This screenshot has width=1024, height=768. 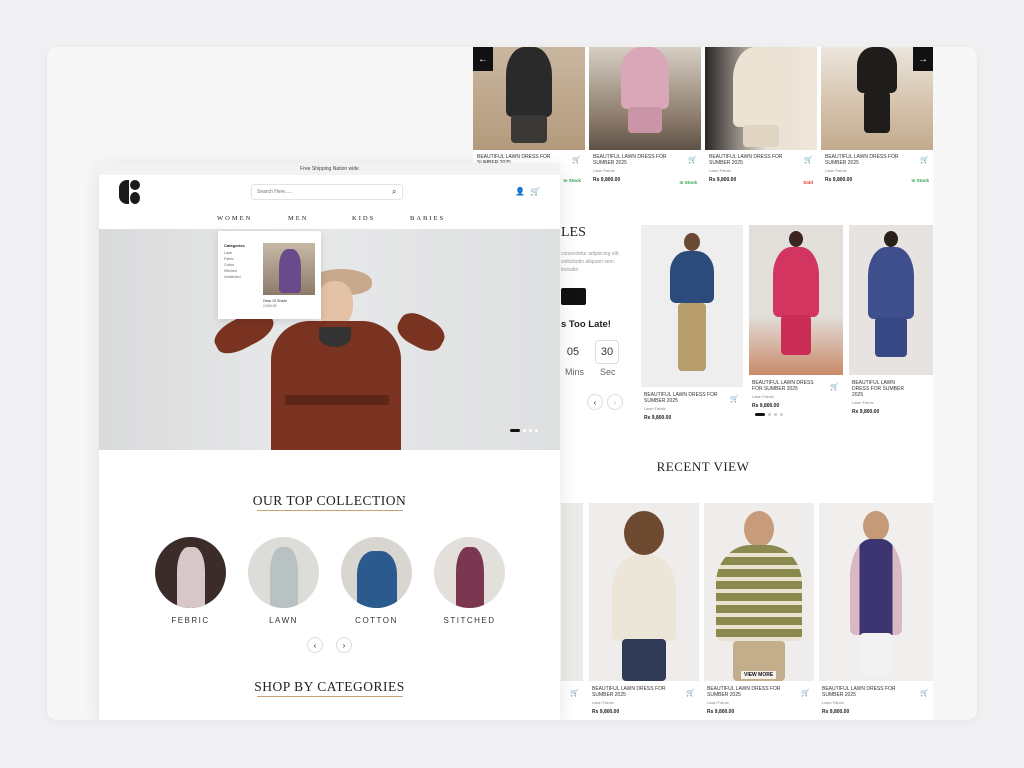 What do you see at coordinates (759, 675) in the screenshot?
I see `view-more-label: VIEW MORE` at bounding box center [759, 675].